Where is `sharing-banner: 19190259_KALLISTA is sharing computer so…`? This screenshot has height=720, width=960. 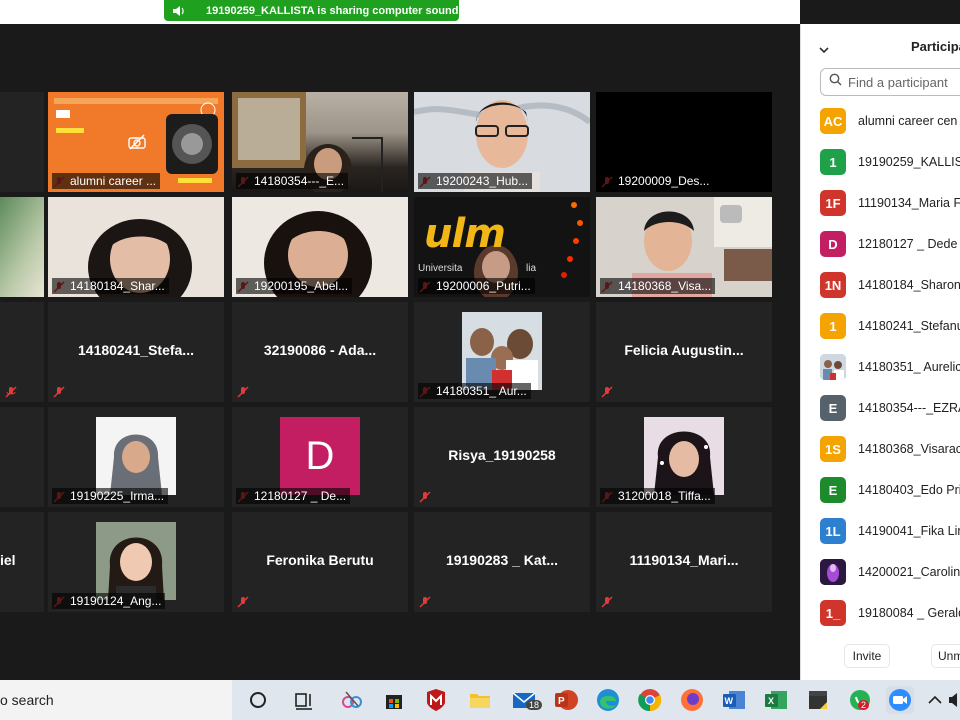 sharing-banner: 19190259_KALLISTA is sharing computer so… is located at coordinates (311, 10).